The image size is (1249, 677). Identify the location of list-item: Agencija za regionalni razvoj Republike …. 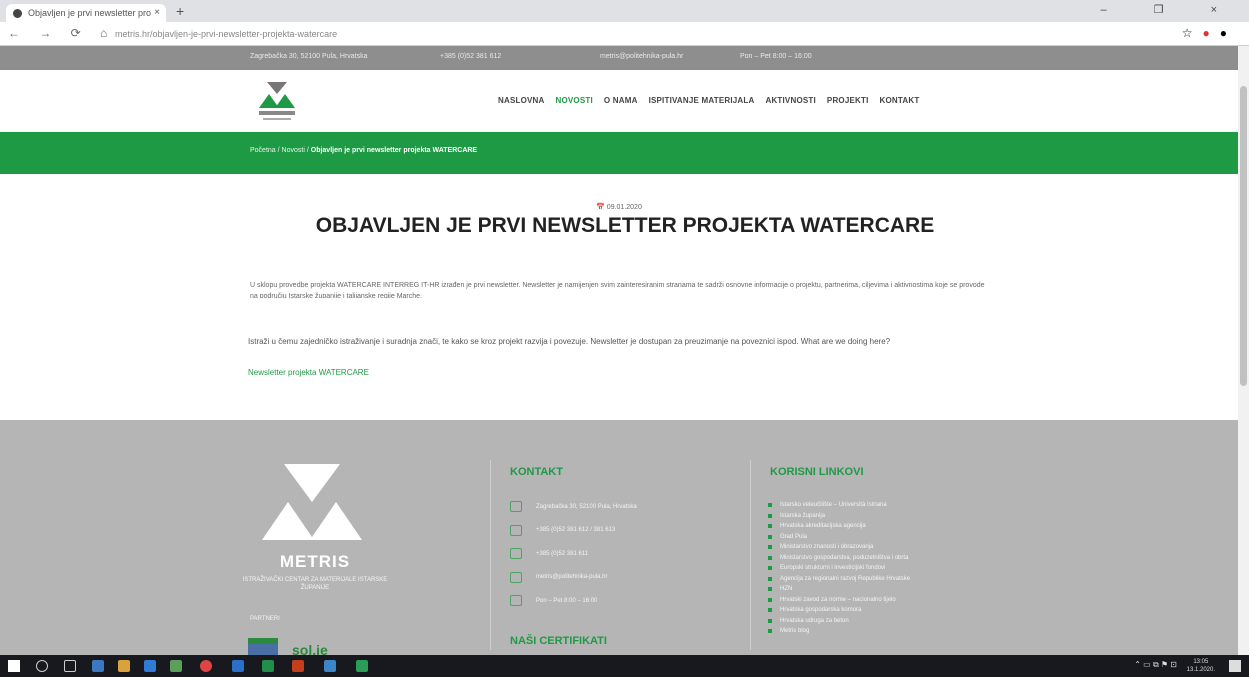
(878, 579).